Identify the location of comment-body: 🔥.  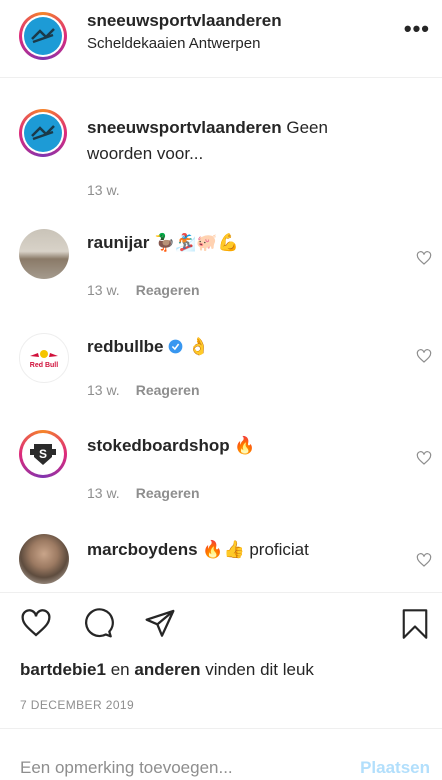
(245, 445).